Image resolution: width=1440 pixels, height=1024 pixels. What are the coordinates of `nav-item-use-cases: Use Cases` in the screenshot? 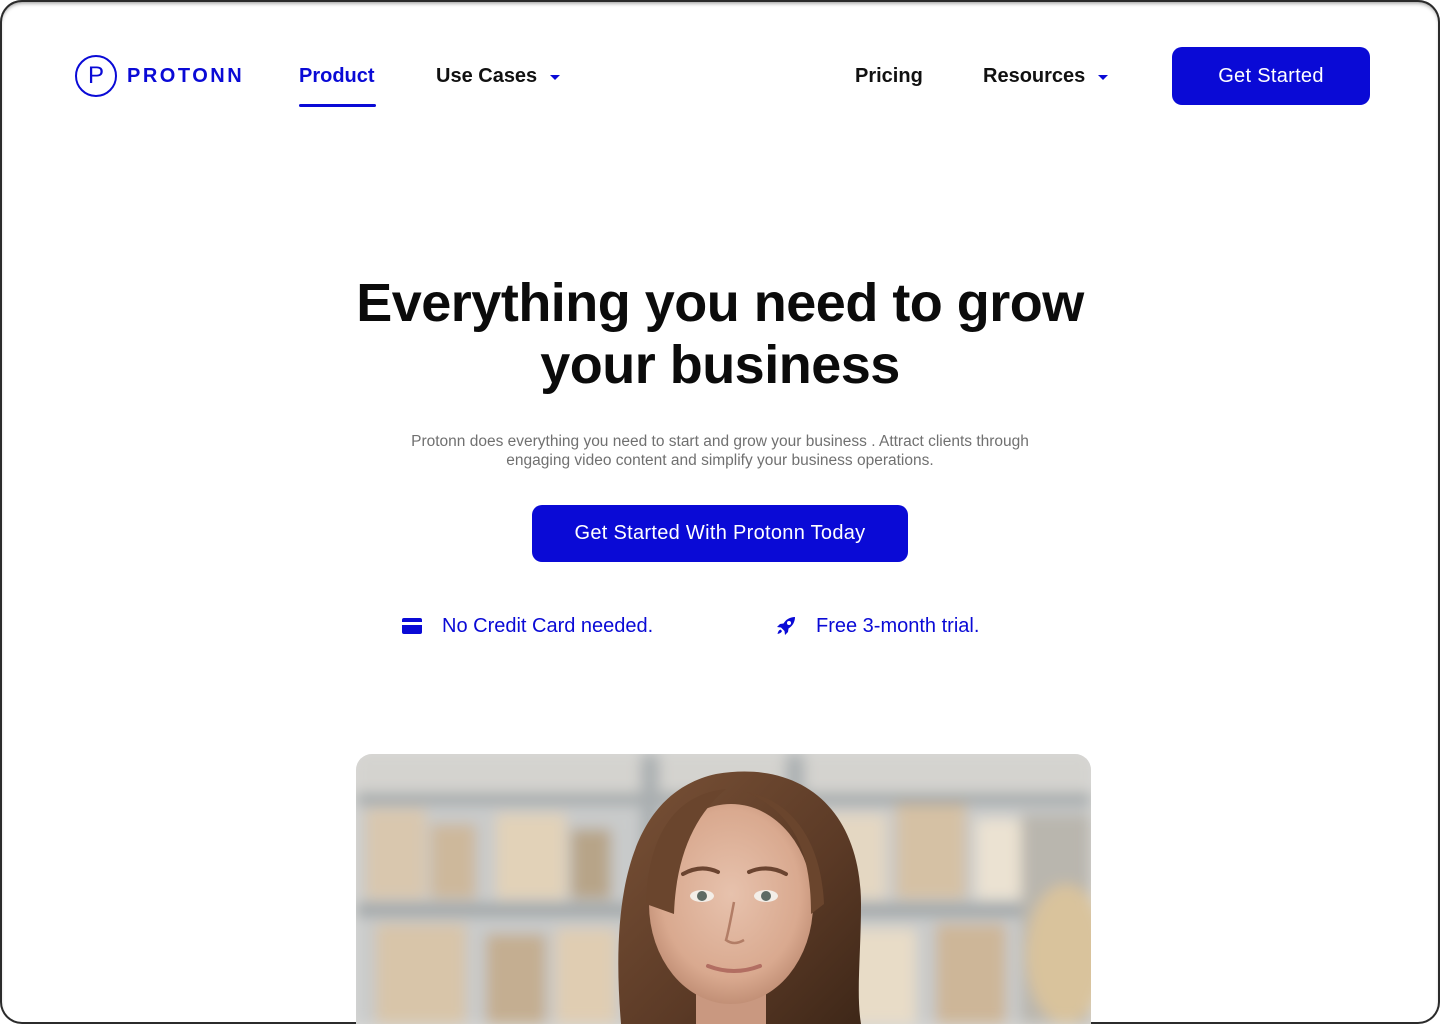 It's located at (498, 76).